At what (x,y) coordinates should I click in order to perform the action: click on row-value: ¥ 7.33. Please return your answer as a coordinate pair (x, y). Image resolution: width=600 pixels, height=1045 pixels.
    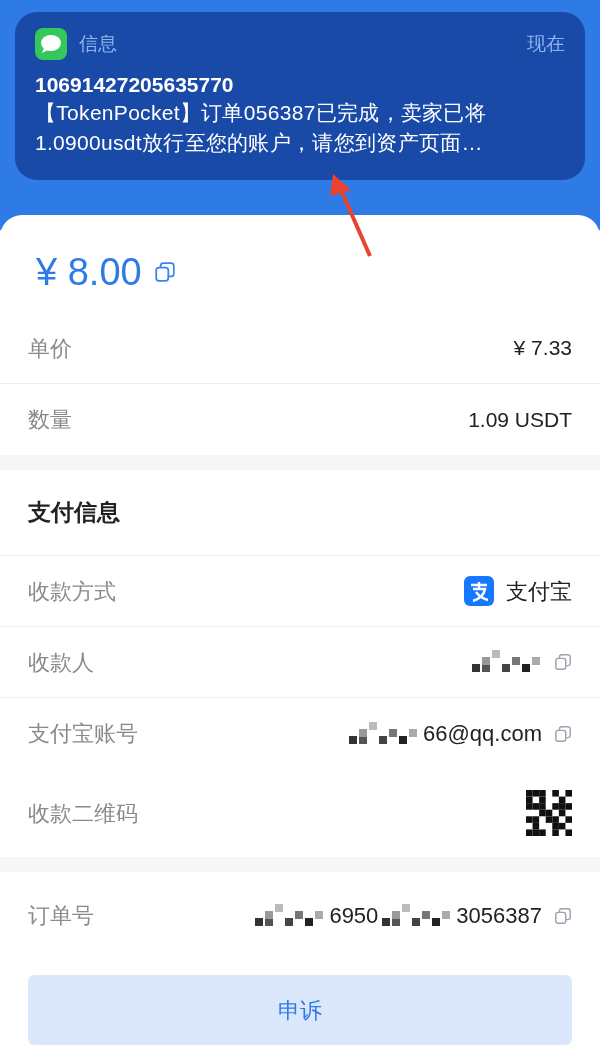
    Looking at the image, I should click on (542, 348).